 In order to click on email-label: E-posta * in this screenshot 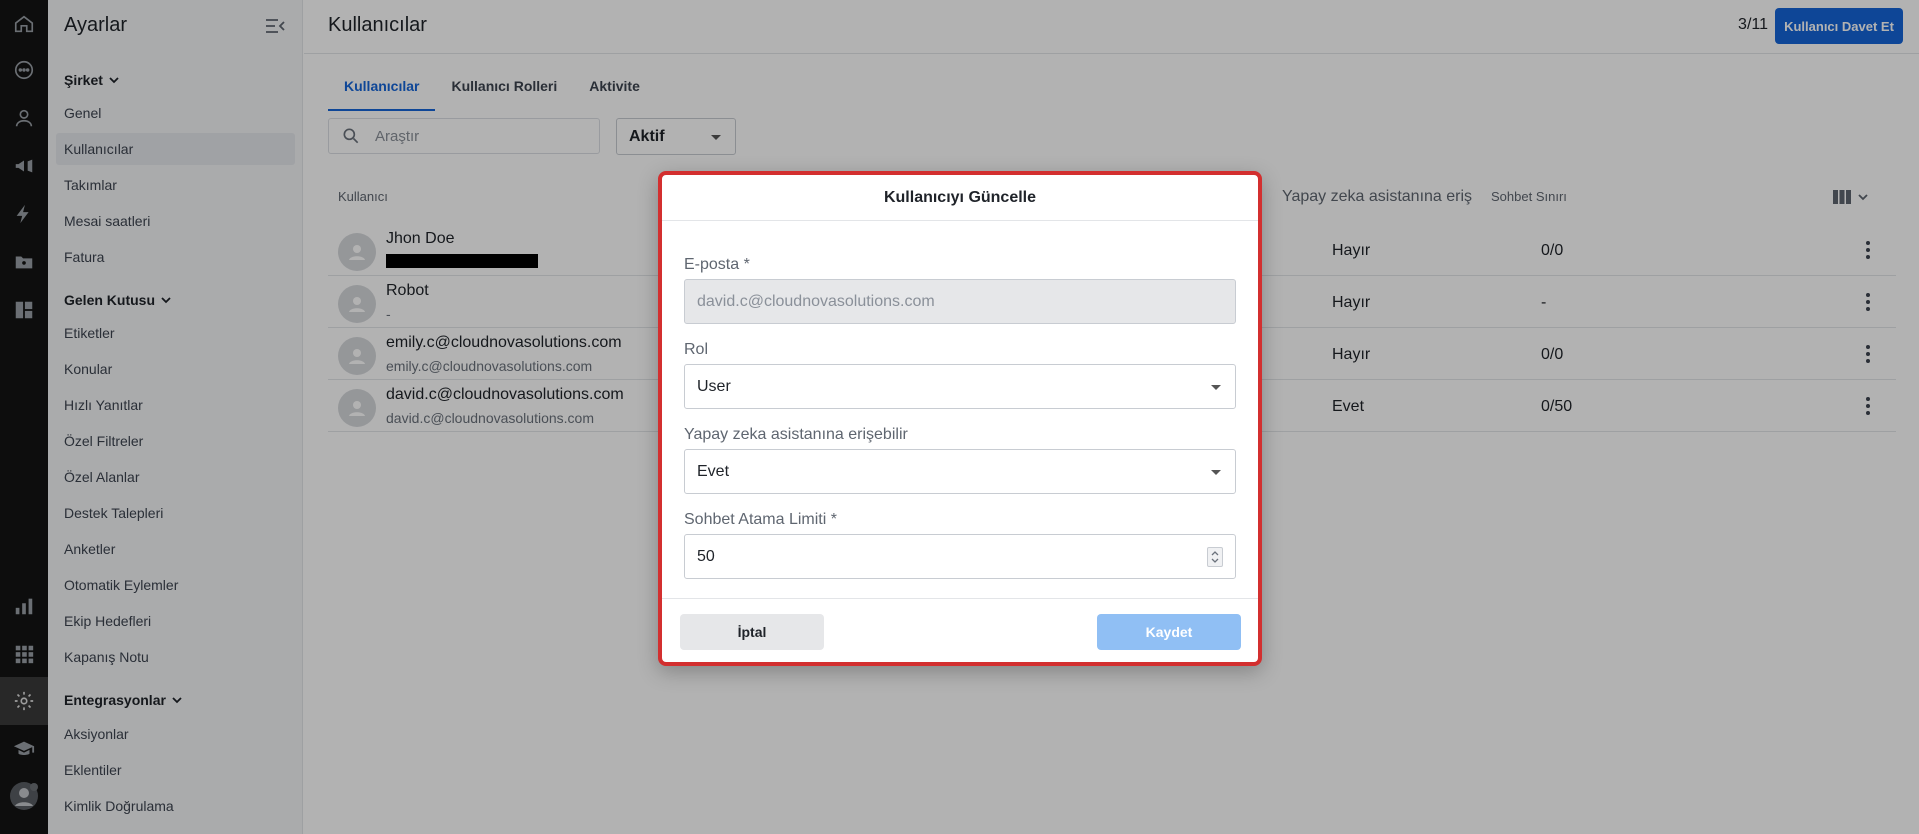, I will do `click(717, 264)`.